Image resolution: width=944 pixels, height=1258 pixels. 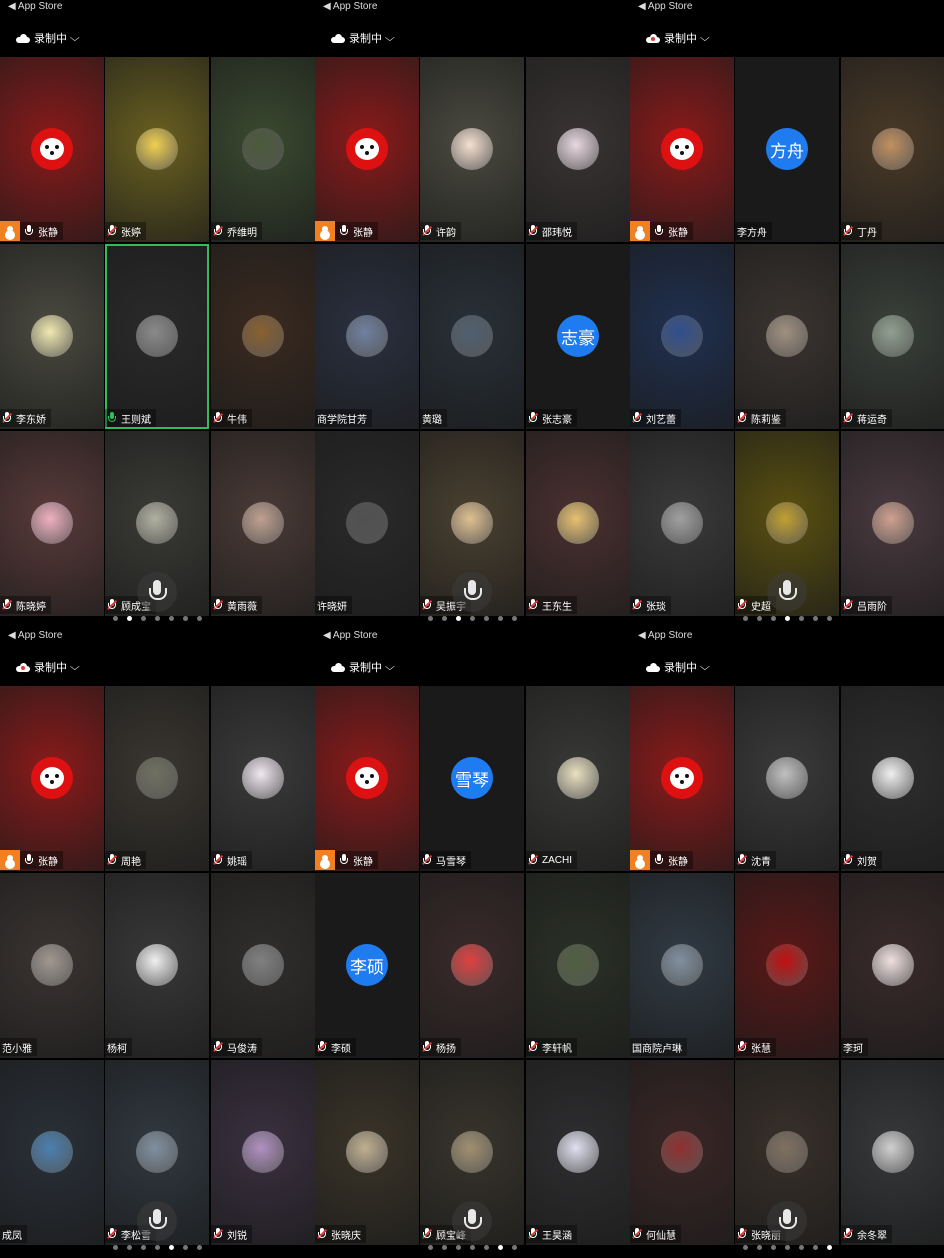 What do you see at coordinates (157, 149) in the screenshot?
I see `participant-tile: 张婷` at bounding box center [157, 149].